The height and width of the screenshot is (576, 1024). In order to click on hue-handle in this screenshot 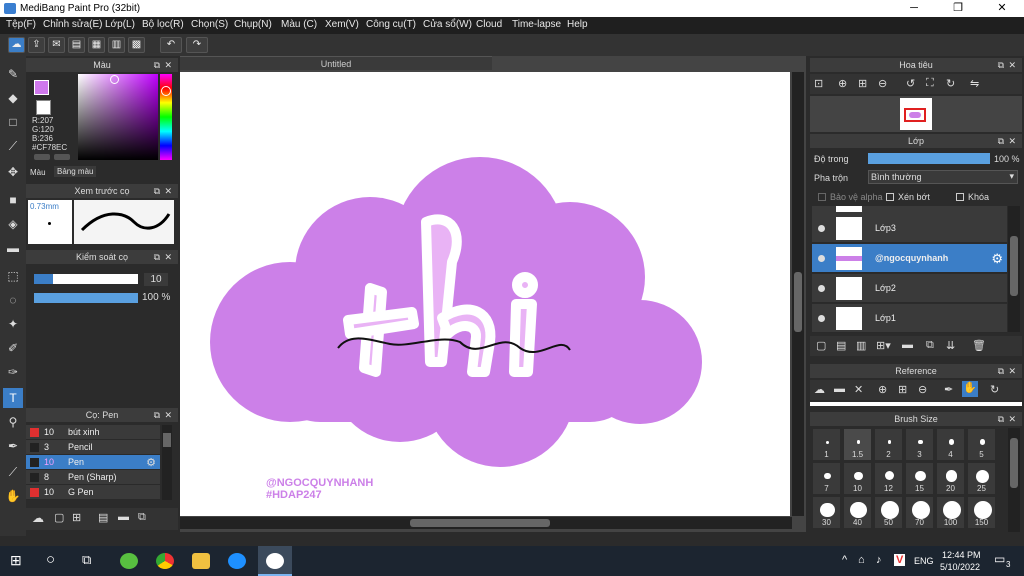, I will do `click(166, 91)`.